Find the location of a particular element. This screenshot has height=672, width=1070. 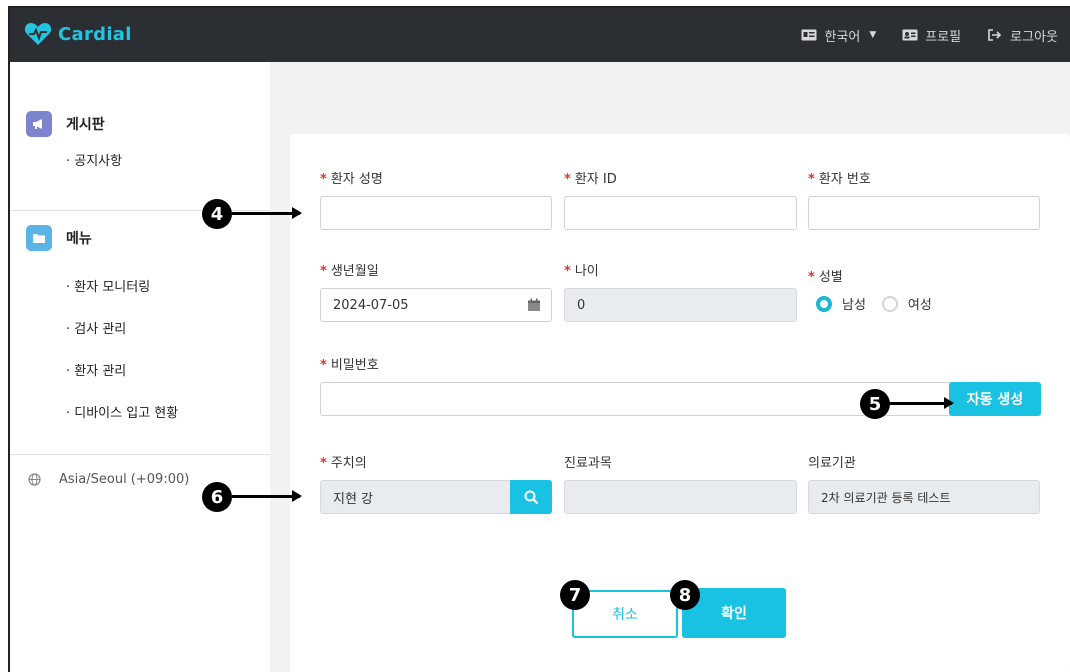

sidebar-head-menu: 메뉴 is located at coordinates (140, 238).